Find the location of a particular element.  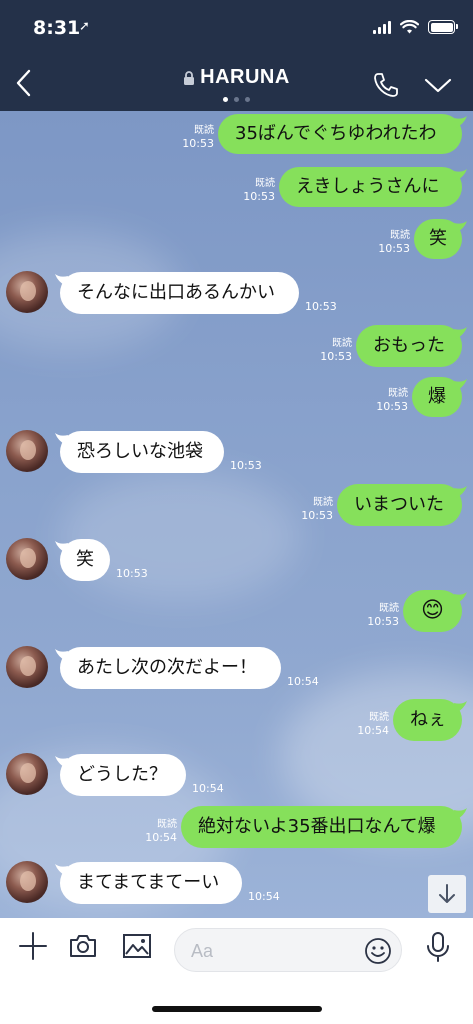

menu-dropdown-button is located at coordinates (438, 85).